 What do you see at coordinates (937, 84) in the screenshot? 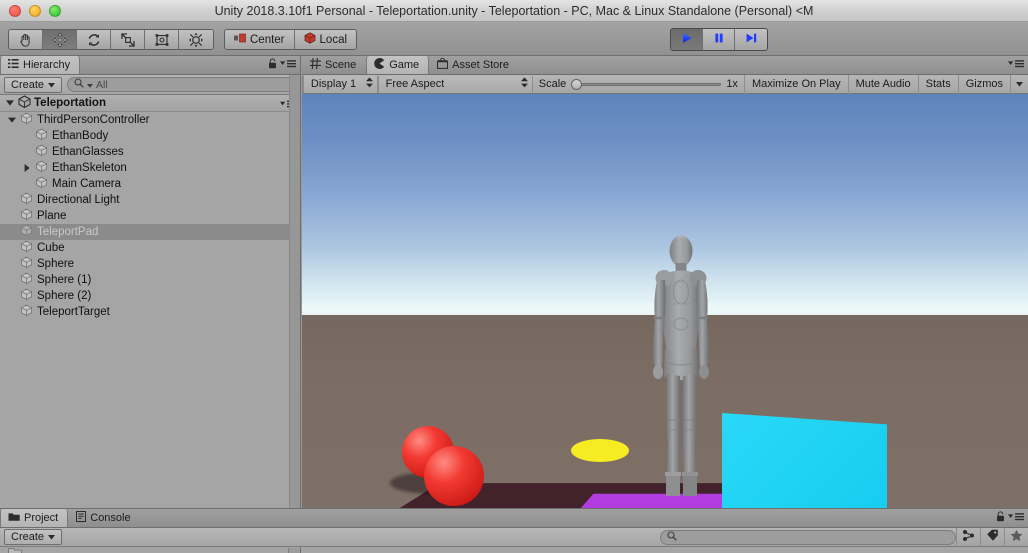
I see `stats-button: Stats` at bounding box center [937, 84].